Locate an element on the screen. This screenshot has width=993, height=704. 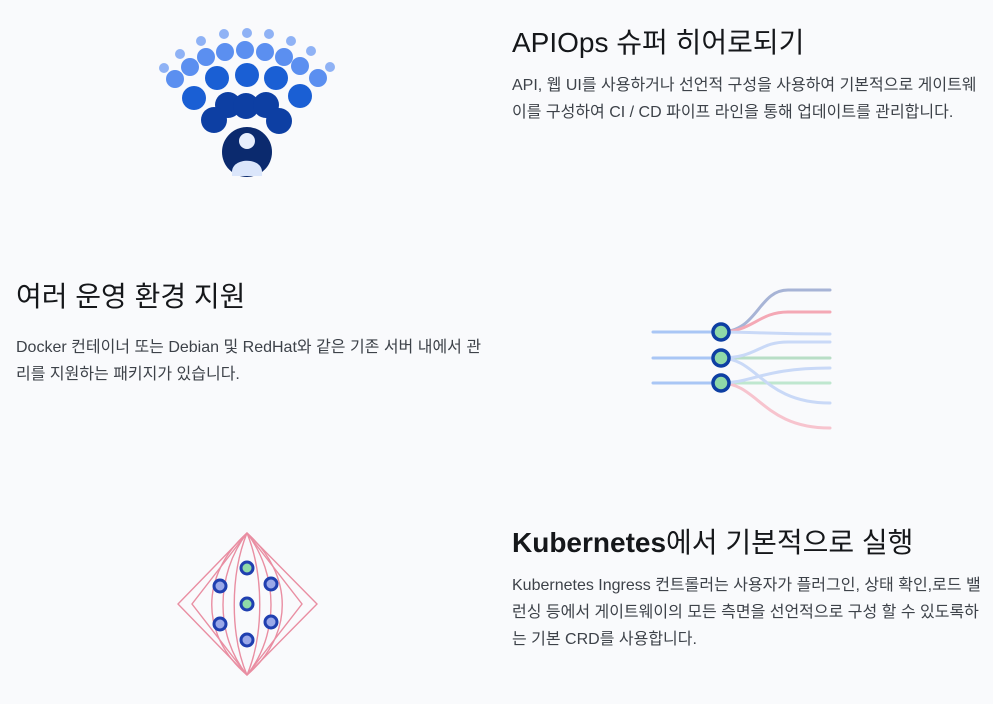
kubernetes-mesh-icon is located at coordinates (247, 602).